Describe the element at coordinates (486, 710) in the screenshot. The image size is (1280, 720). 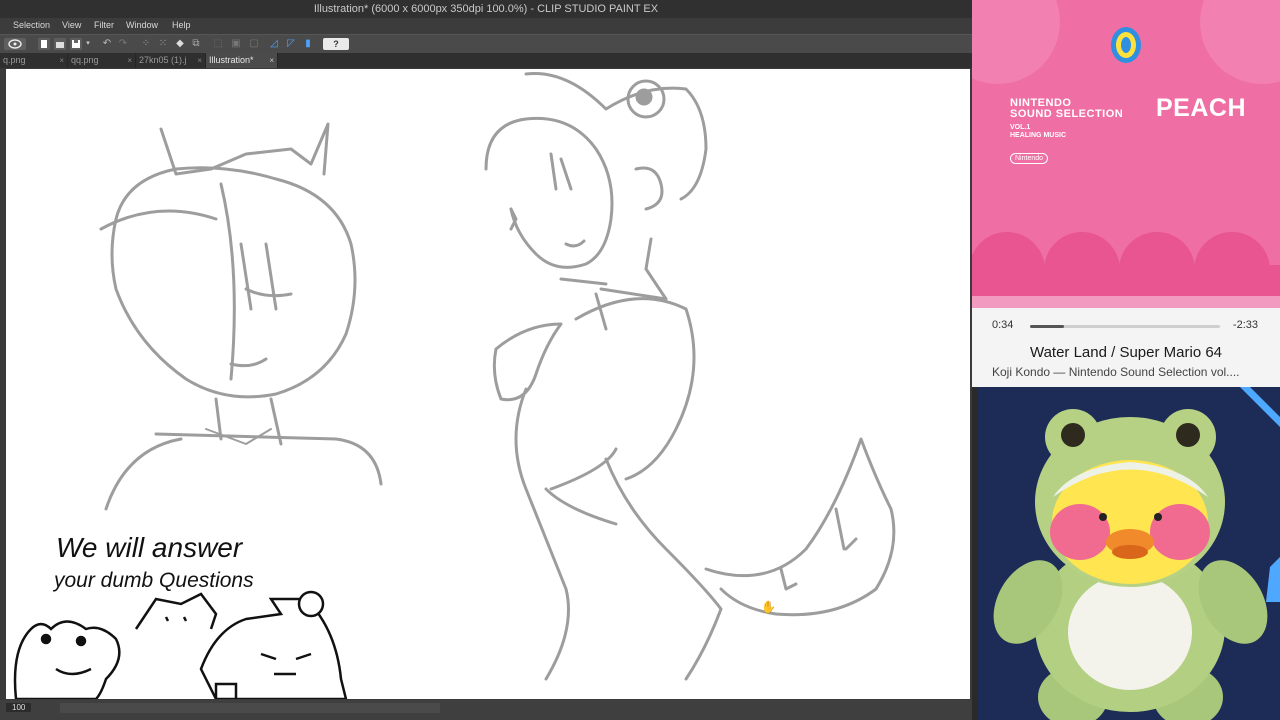
I see `status-bar: 100` at that location.